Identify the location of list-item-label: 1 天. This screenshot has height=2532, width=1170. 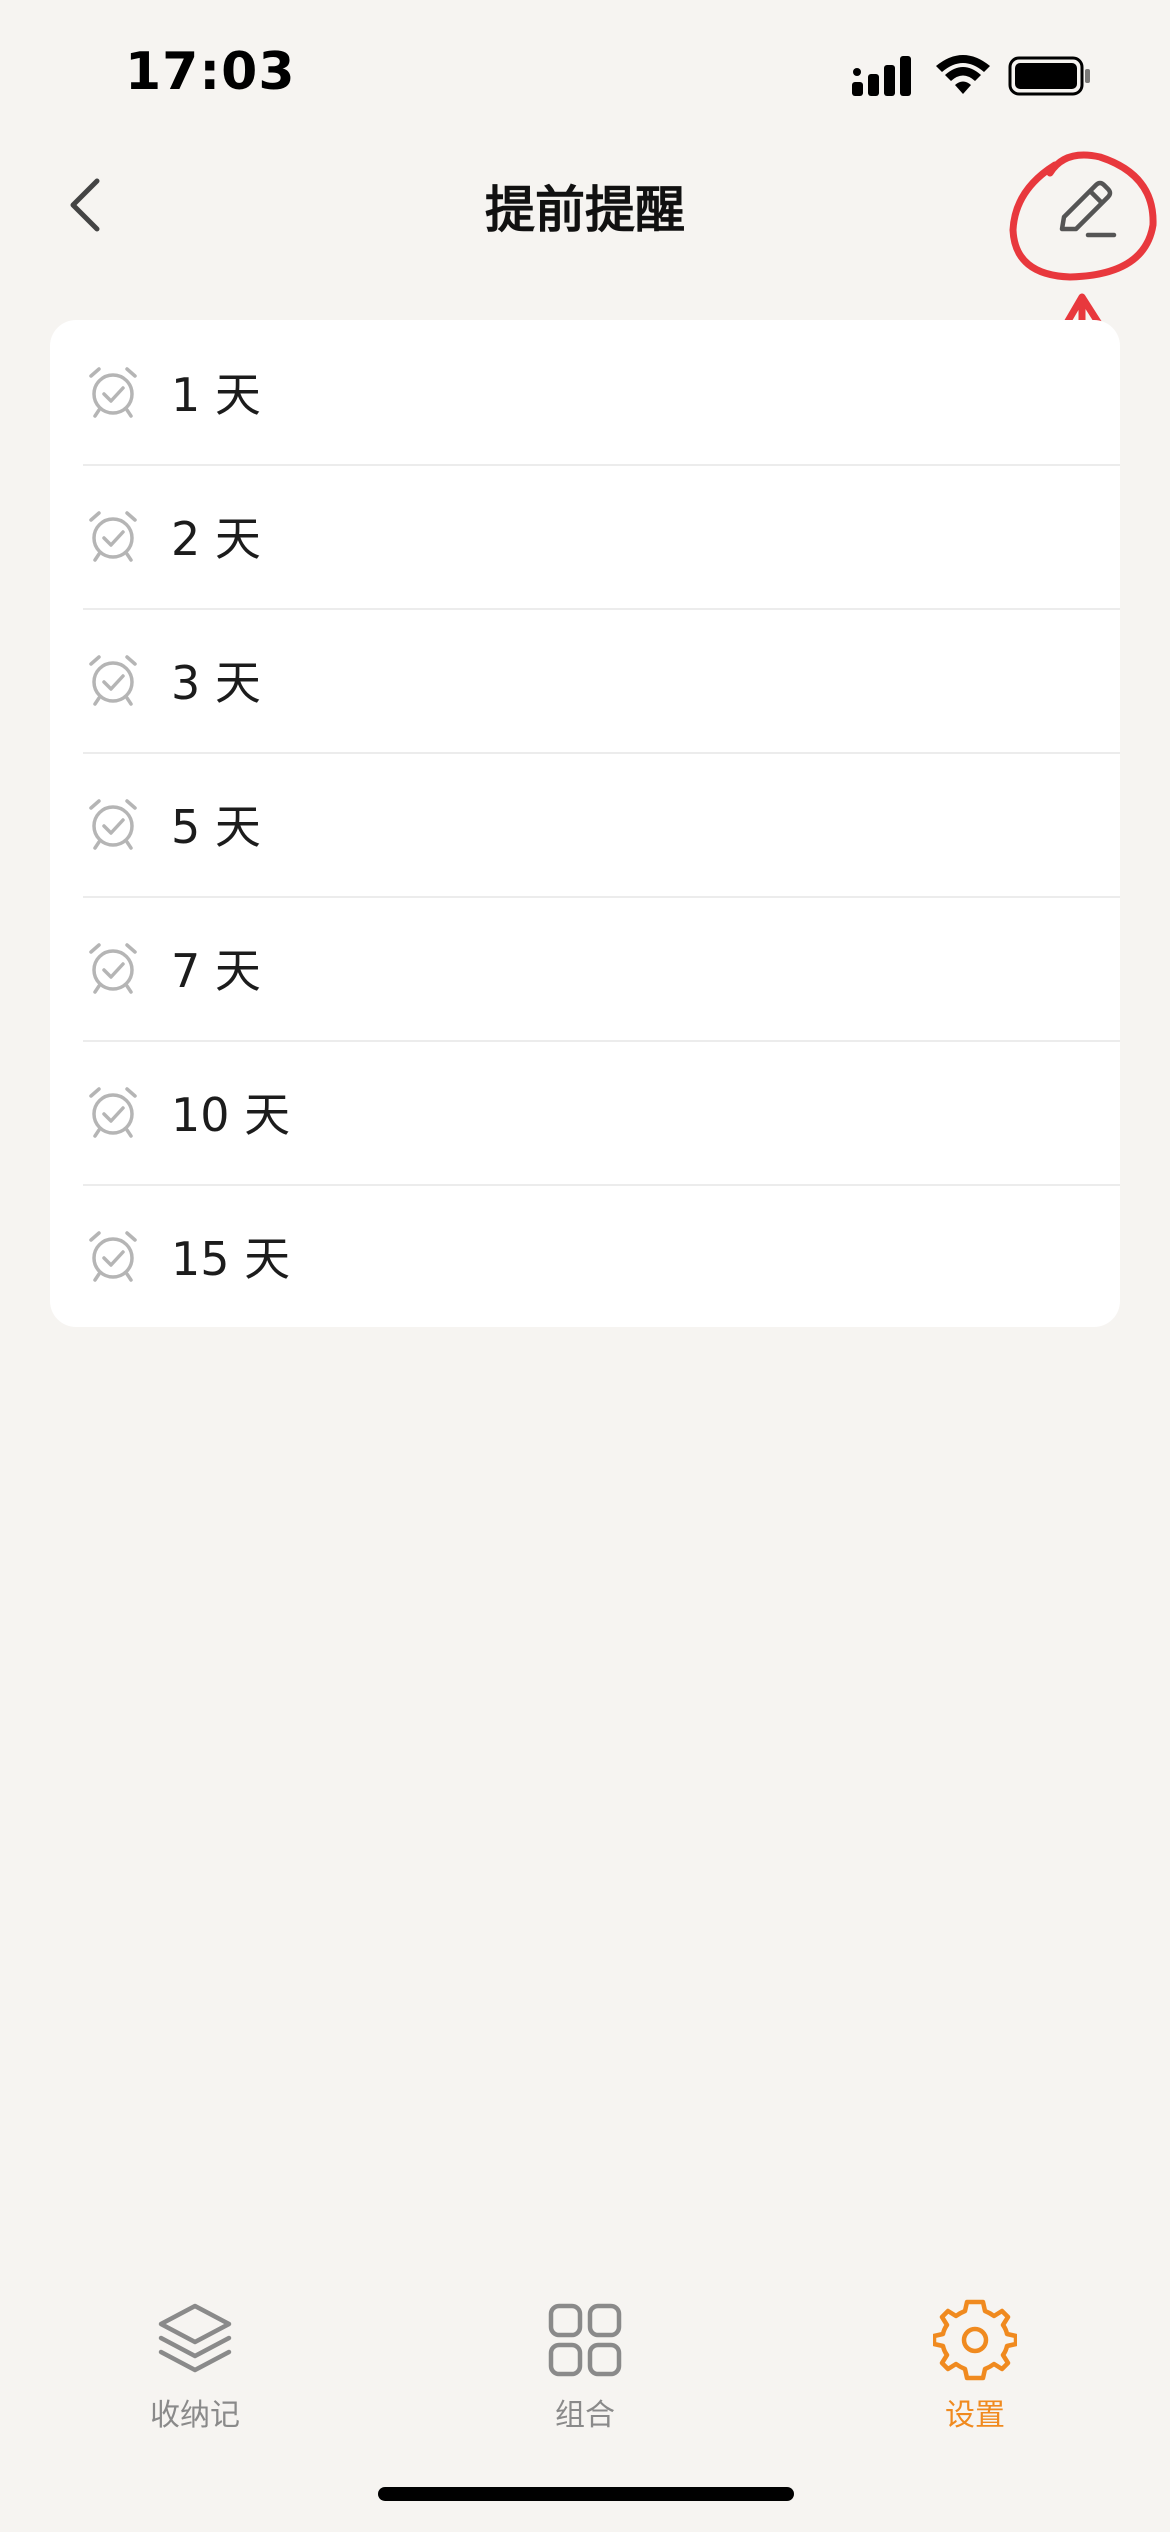
(216, 395).